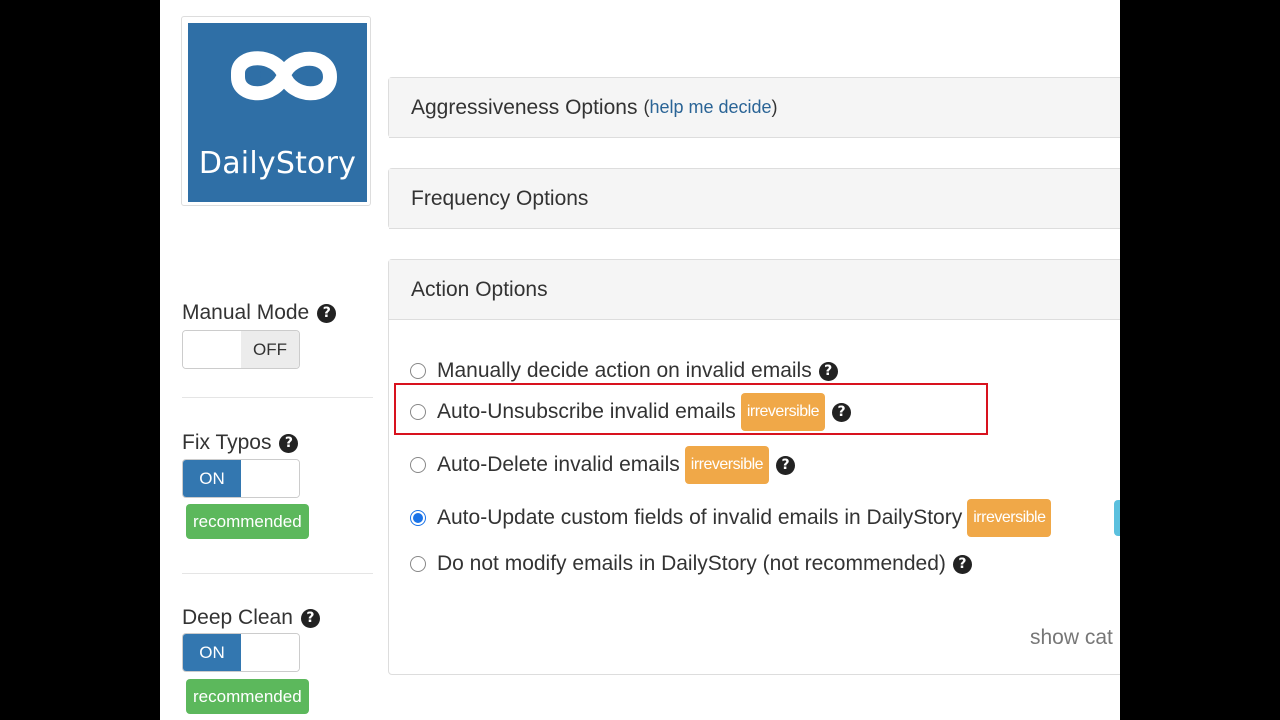 This screenshot has height=720, width=1280. Describe the element at coordinates (479, 289) in the screenshot. I see `panel-title: Action Options` at that location.